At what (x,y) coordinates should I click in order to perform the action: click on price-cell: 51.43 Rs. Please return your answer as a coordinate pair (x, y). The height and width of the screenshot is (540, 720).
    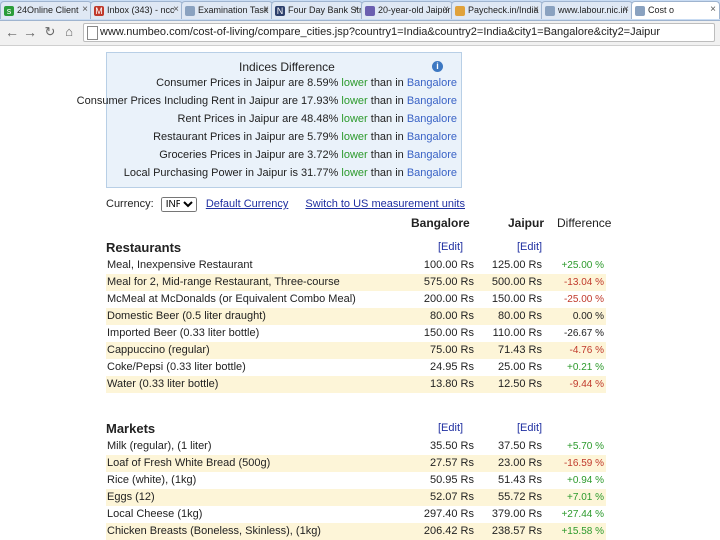
    Looking at the image, I should click on (519, 480).